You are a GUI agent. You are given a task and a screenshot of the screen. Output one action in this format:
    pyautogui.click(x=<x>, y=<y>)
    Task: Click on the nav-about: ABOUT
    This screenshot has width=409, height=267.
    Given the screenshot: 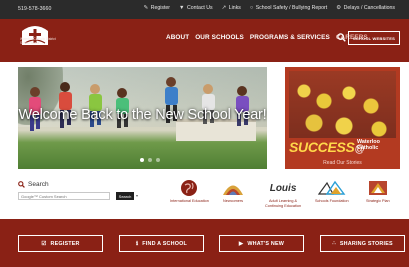 What is the action you would take?
    pyautogui.click(x=177, y=37)
    